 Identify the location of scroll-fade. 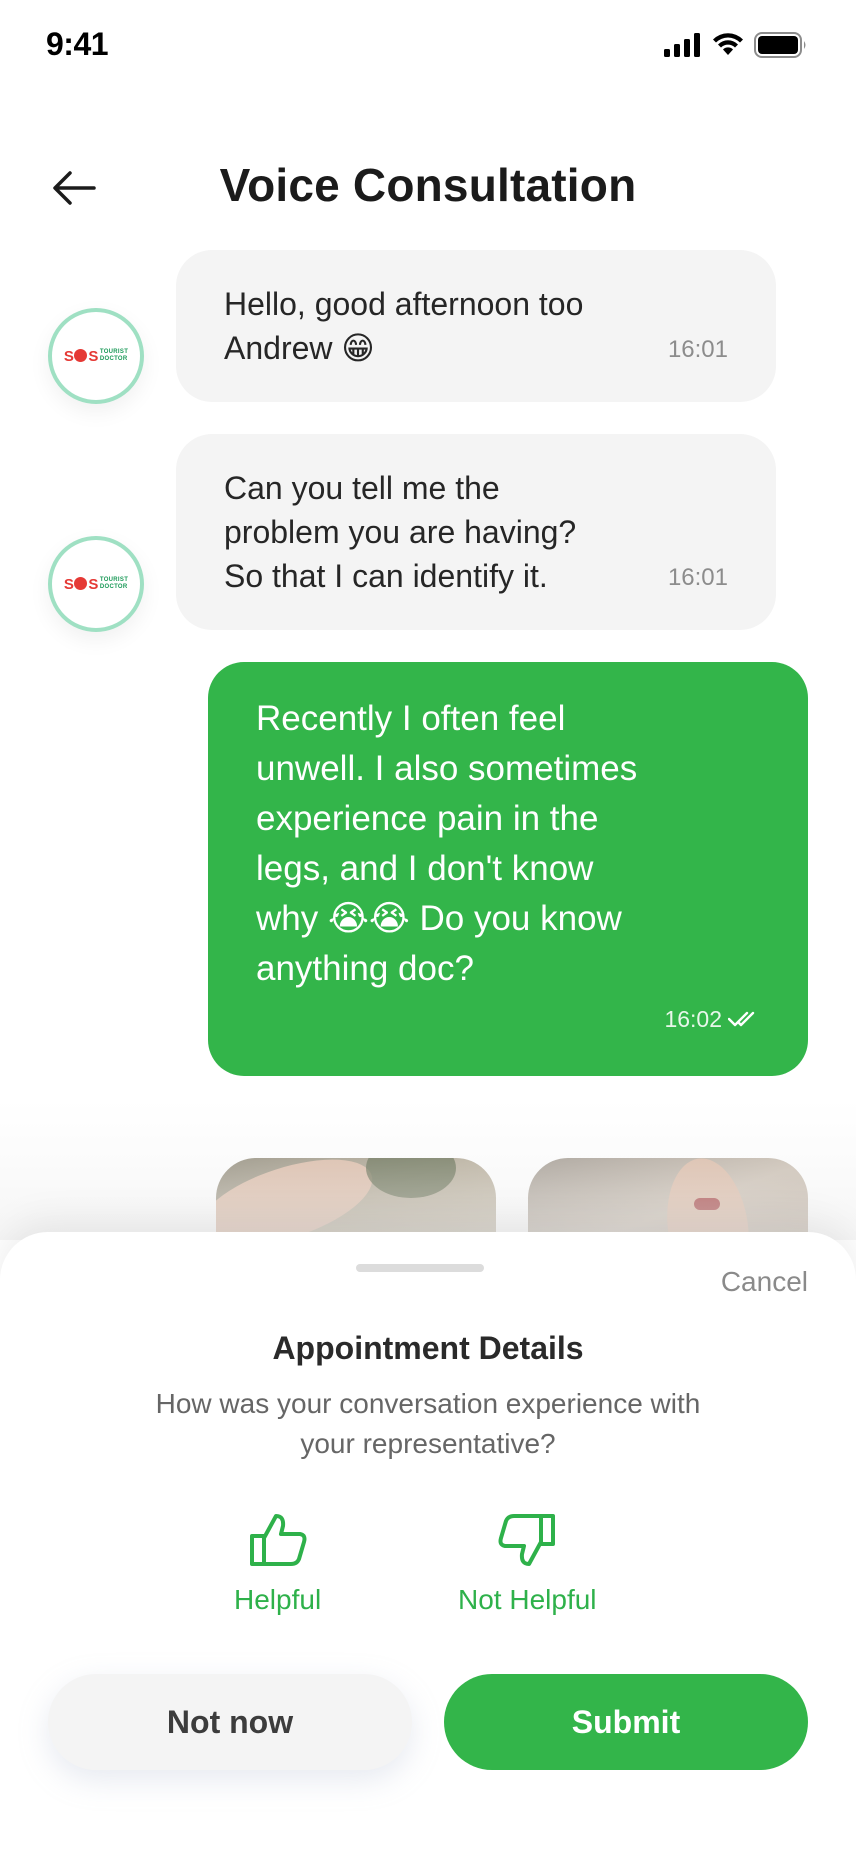
(428, 1170).